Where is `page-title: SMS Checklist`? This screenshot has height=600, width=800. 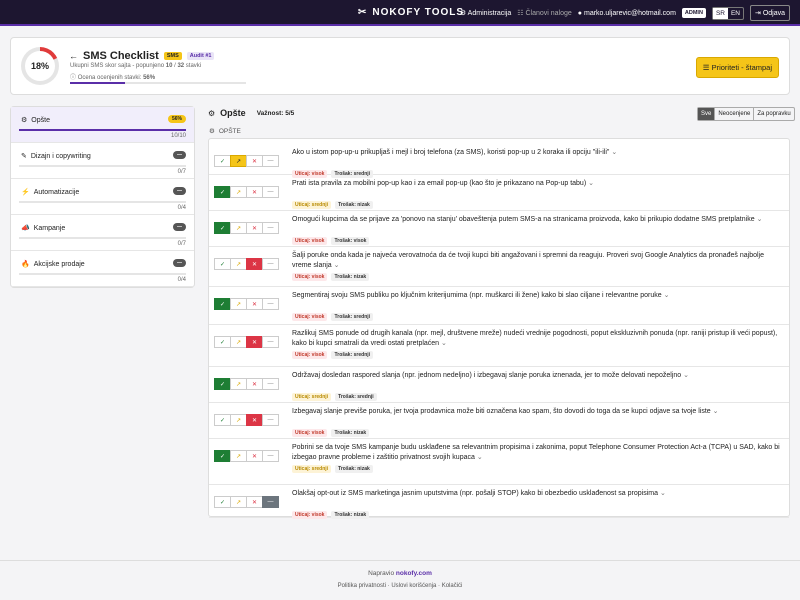
page-title: SMS Checklist is located at coordinates (121, 56).